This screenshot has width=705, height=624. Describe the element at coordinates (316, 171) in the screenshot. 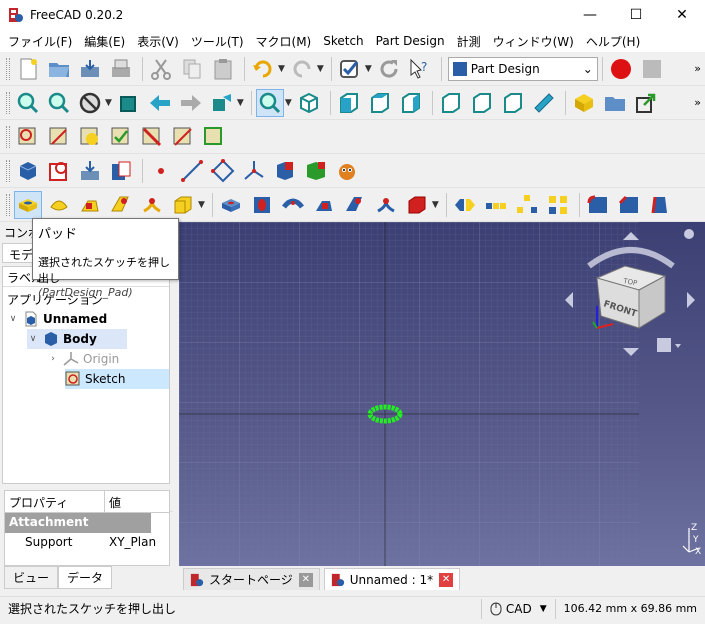

I see `sub-shape-binder-icon` at that location.